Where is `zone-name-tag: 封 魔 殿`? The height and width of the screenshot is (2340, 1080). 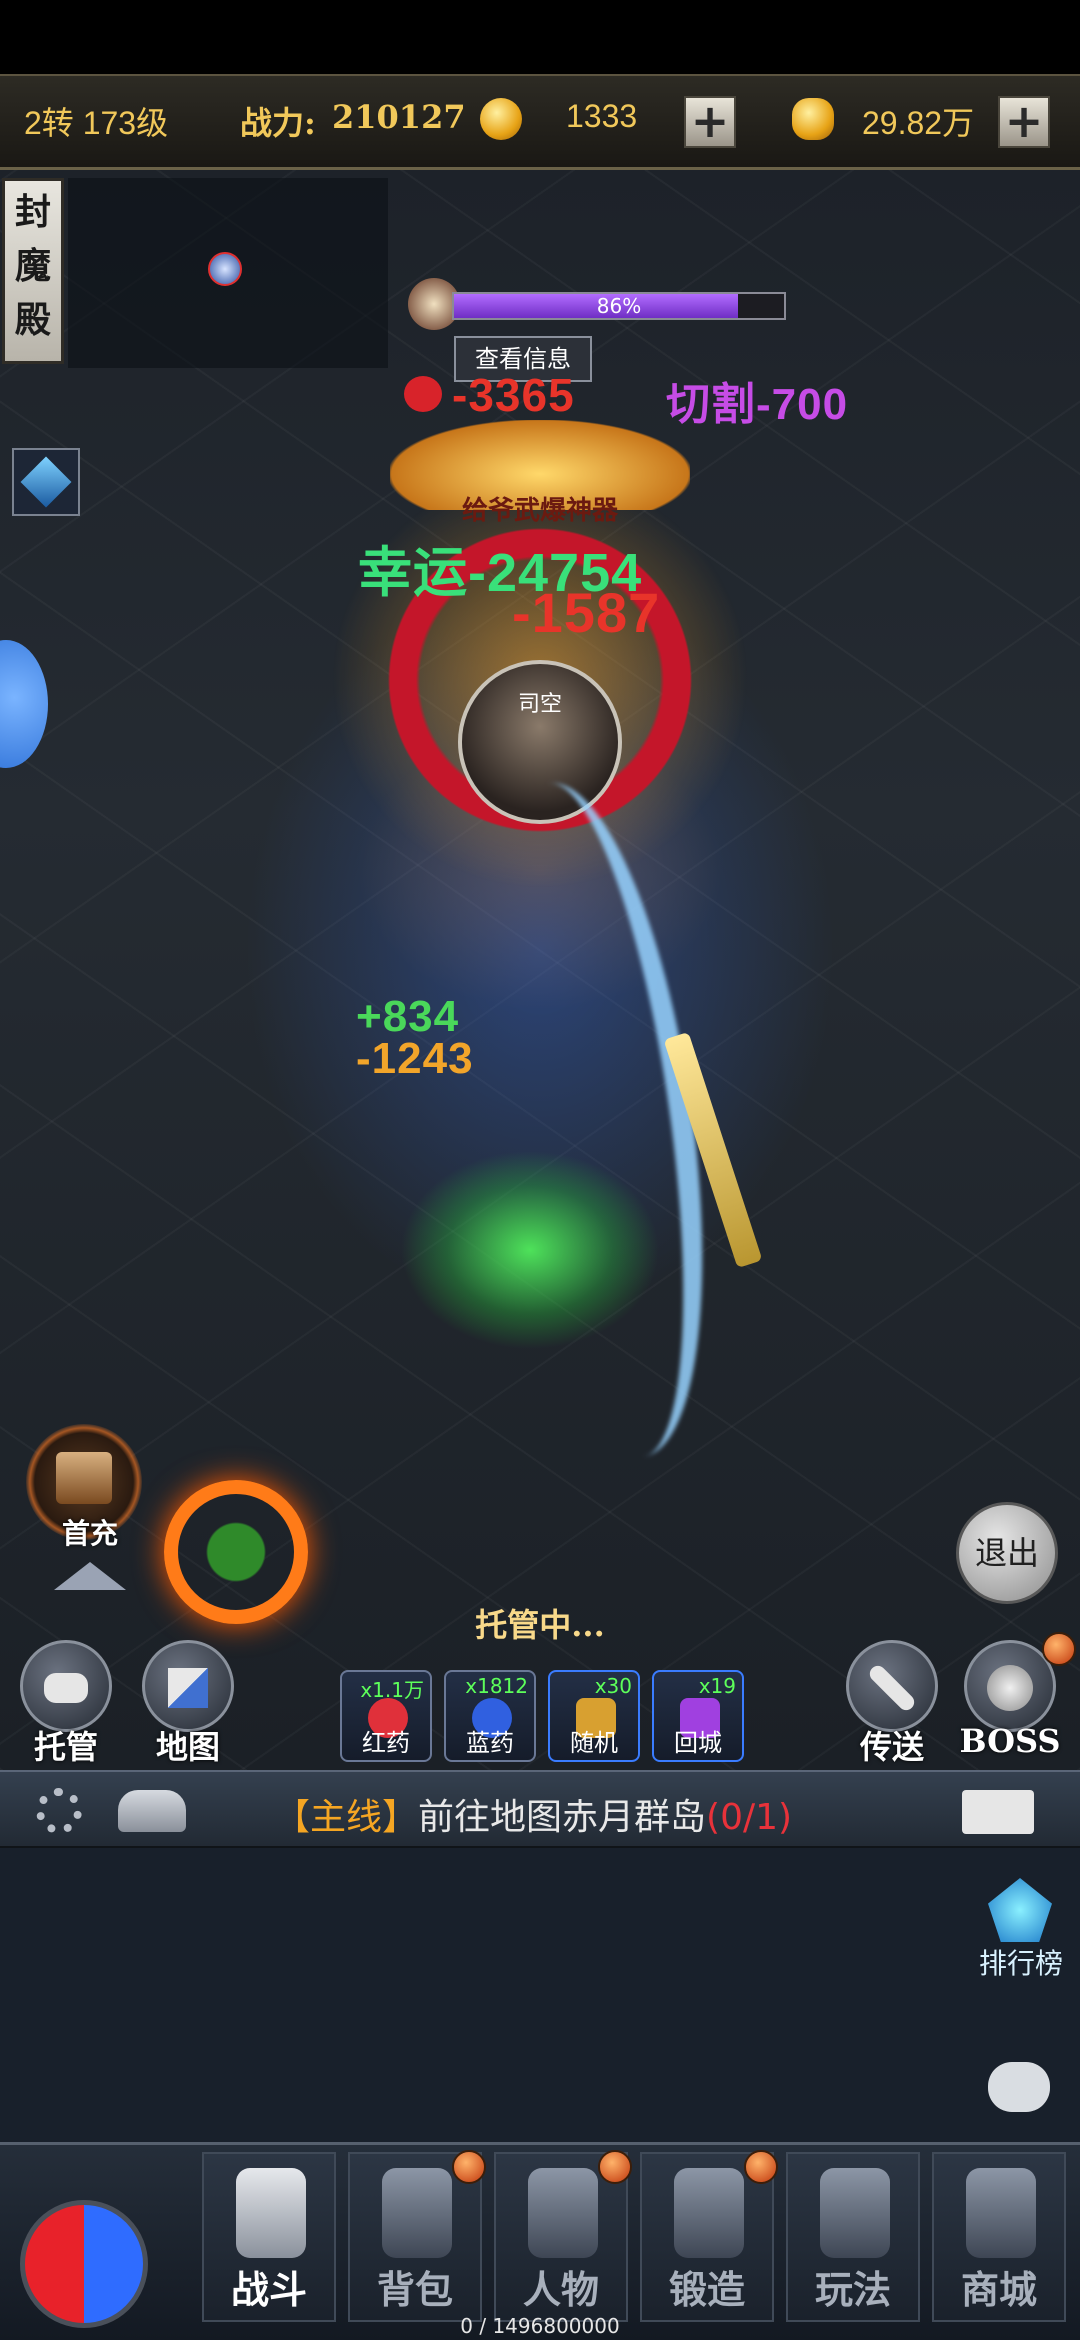 zone-name-tag: 封 魔 殿 is located at coordinates (33, 271).